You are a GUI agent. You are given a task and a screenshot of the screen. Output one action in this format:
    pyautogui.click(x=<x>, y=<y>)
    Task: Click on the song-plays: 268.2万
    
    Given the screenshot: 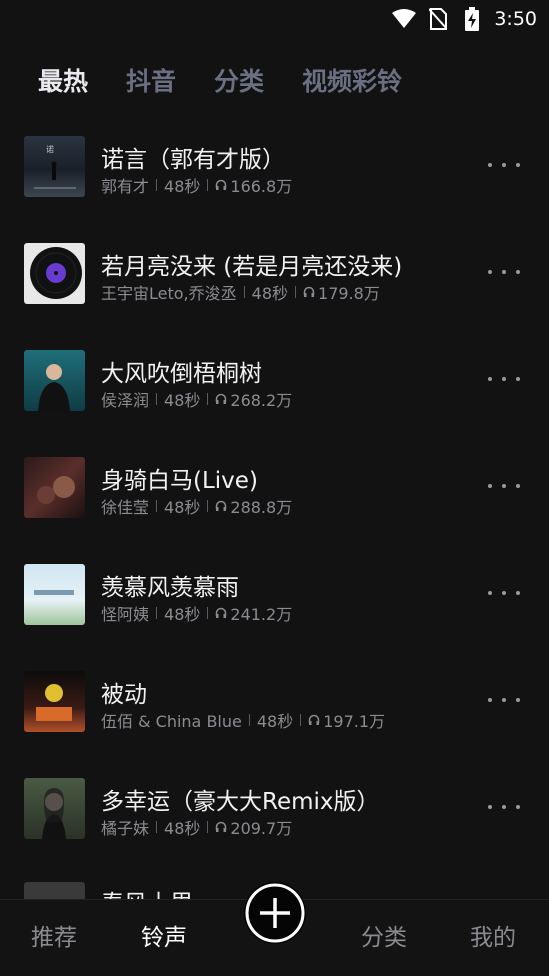 What is the action you would take?
    pyautogui.click(x=261, y=400)
    